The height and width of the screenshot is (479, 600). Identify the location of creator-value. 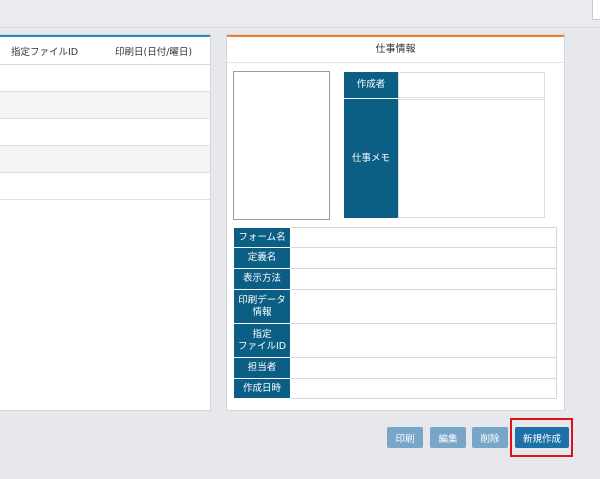
(471, 85).